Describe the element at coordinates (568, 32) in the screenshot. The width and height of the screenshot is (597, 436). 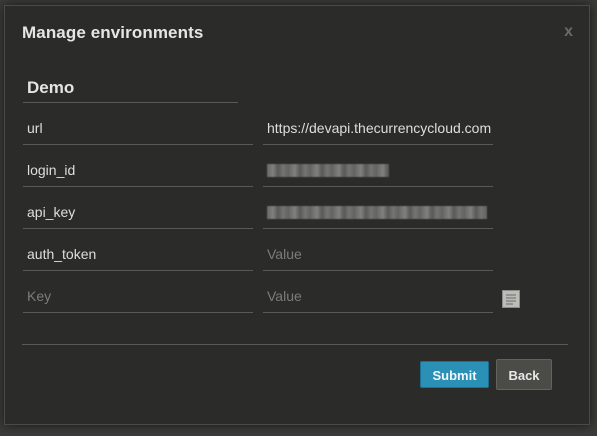
I see `close-icon: x` at that location.